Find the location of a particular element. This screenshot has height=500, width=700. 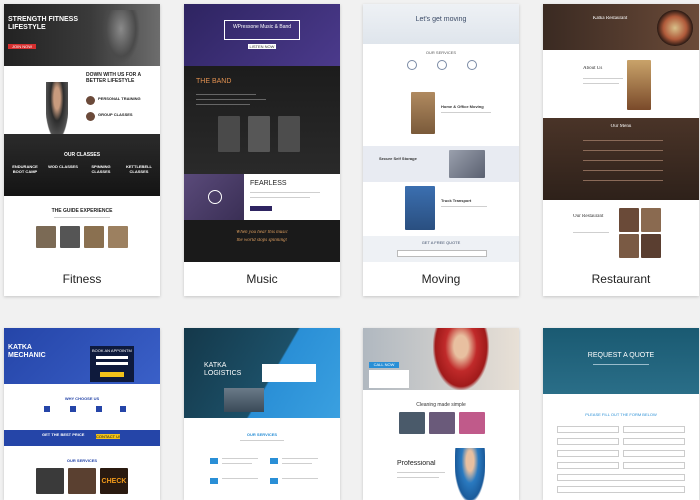

cleaner-portrait is located at coordinates (470, 474).